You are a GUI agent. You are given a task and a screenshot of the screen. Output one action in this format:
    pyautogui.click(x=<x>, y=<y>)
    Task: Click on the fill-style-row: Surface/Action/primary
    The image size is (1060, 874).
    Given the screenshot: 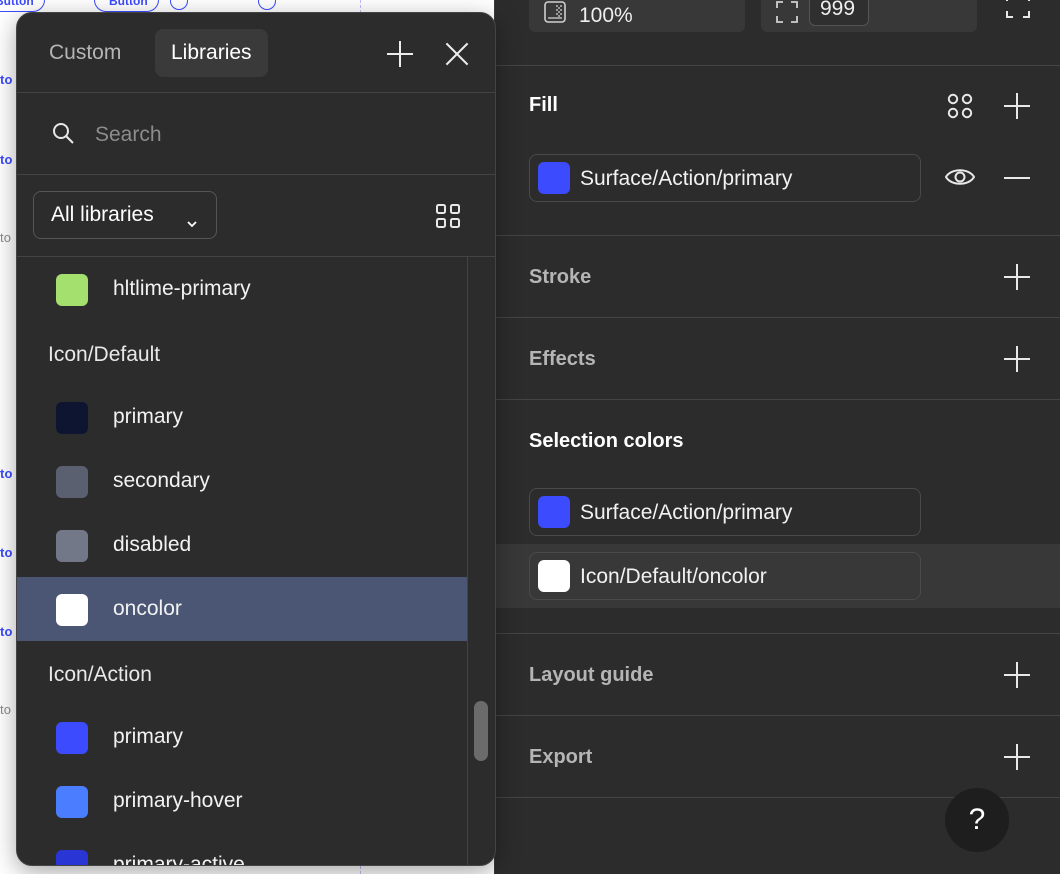 What is the action you would take?
    pyautogui.click(x=725, y=178)
    